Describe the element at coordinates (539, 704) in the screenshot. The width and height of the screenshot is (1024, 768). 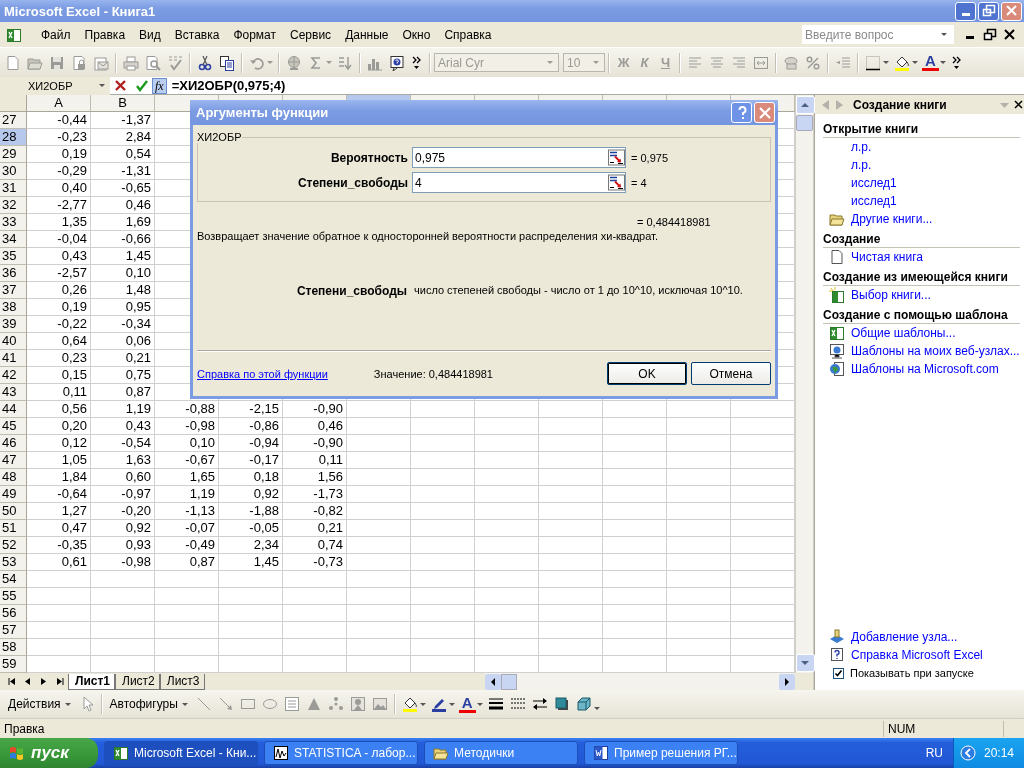
I see `arrow-style-icon` at that location.